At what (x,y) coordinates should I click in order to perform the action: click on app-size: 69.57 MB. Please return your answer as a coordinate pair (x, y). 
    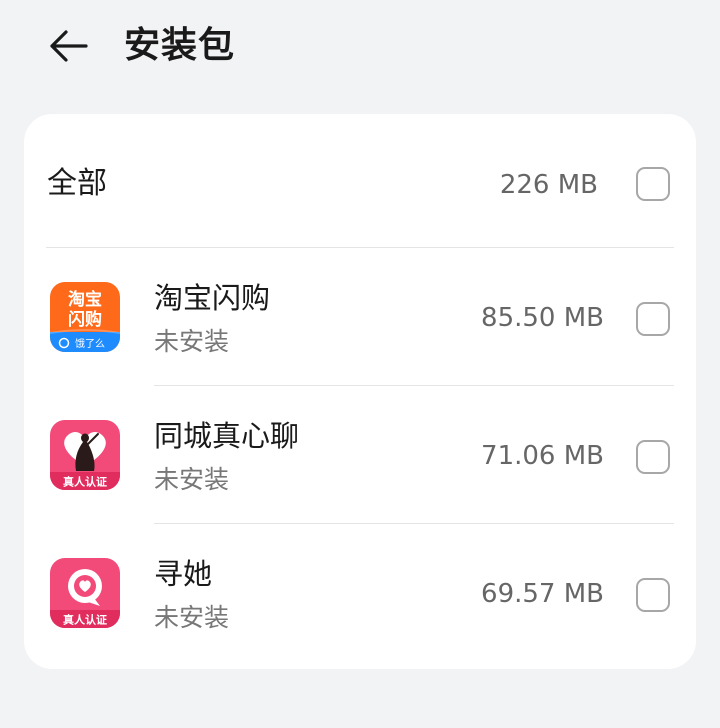
    Looking at the image, I should click on (542, 594).